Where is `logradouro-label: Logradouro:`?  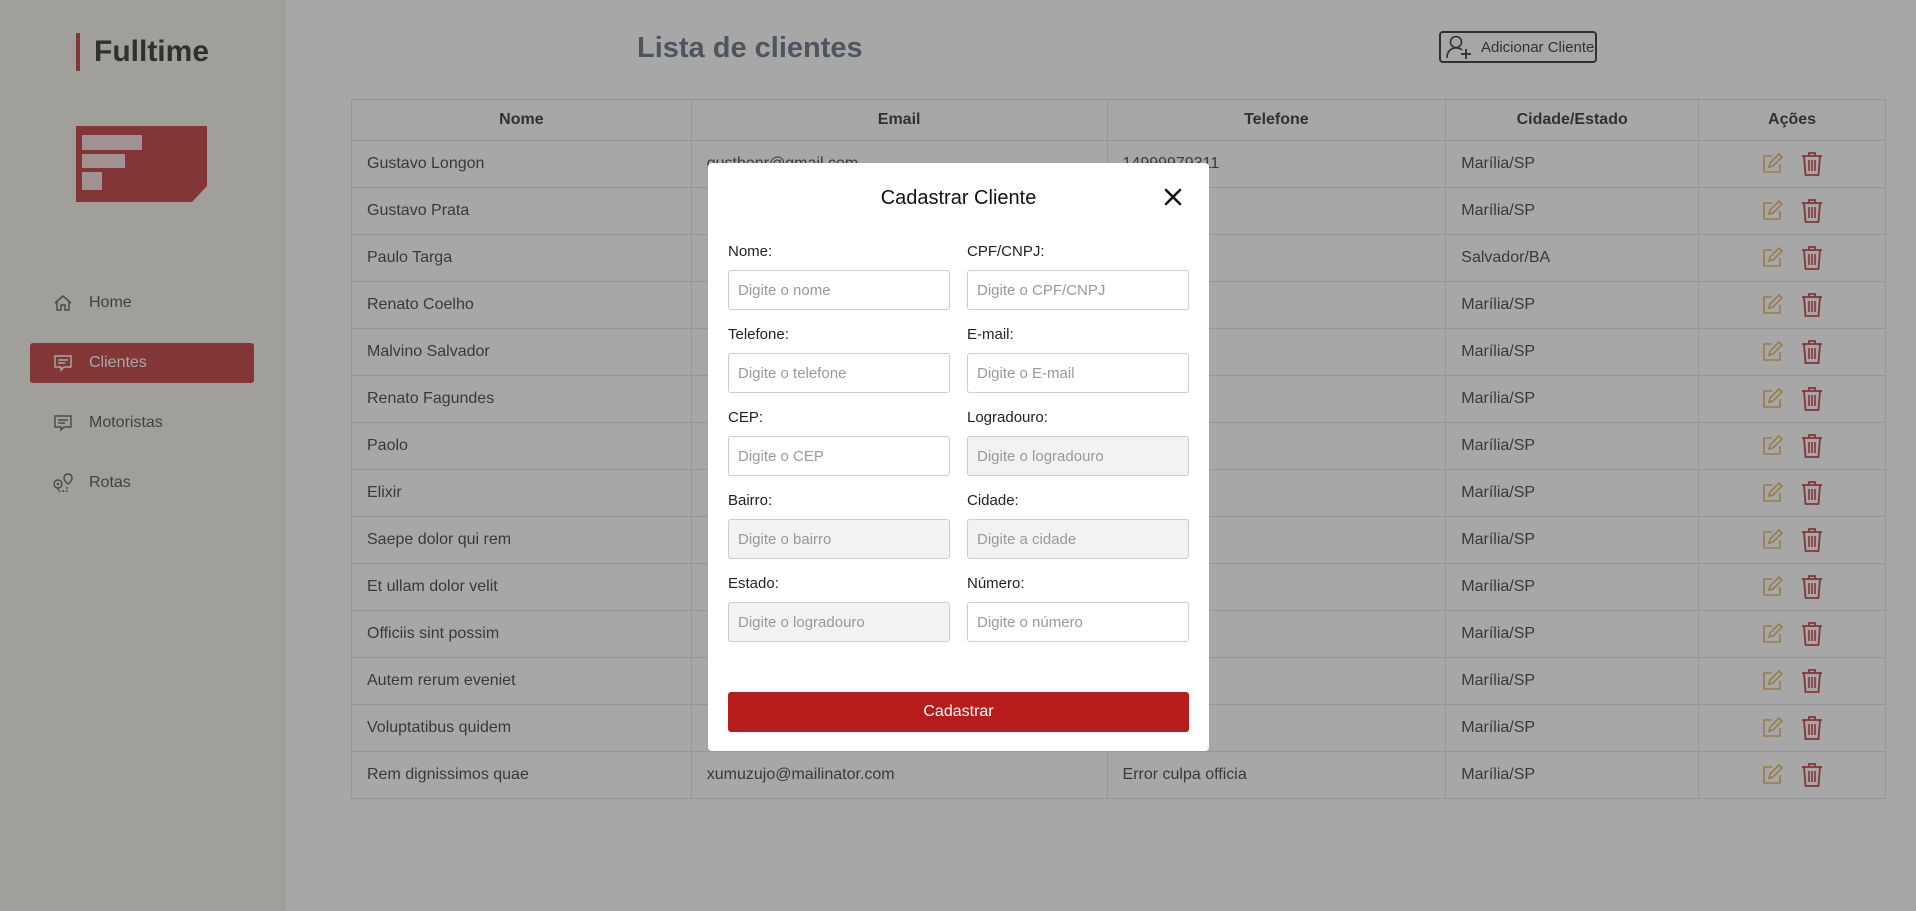
logradouro-label: Logradouro: is located at coordinates (1007, 417).